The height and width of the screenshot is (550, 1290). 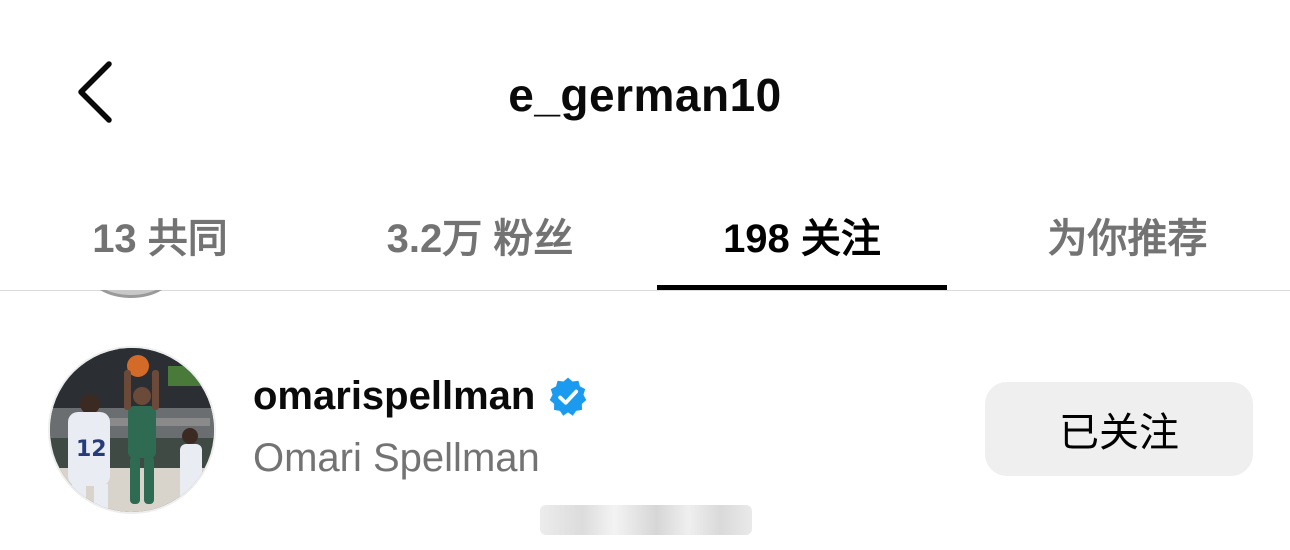 I want to click on tab-followers: 3.2万 粉丝, so click(x=480, y=235).